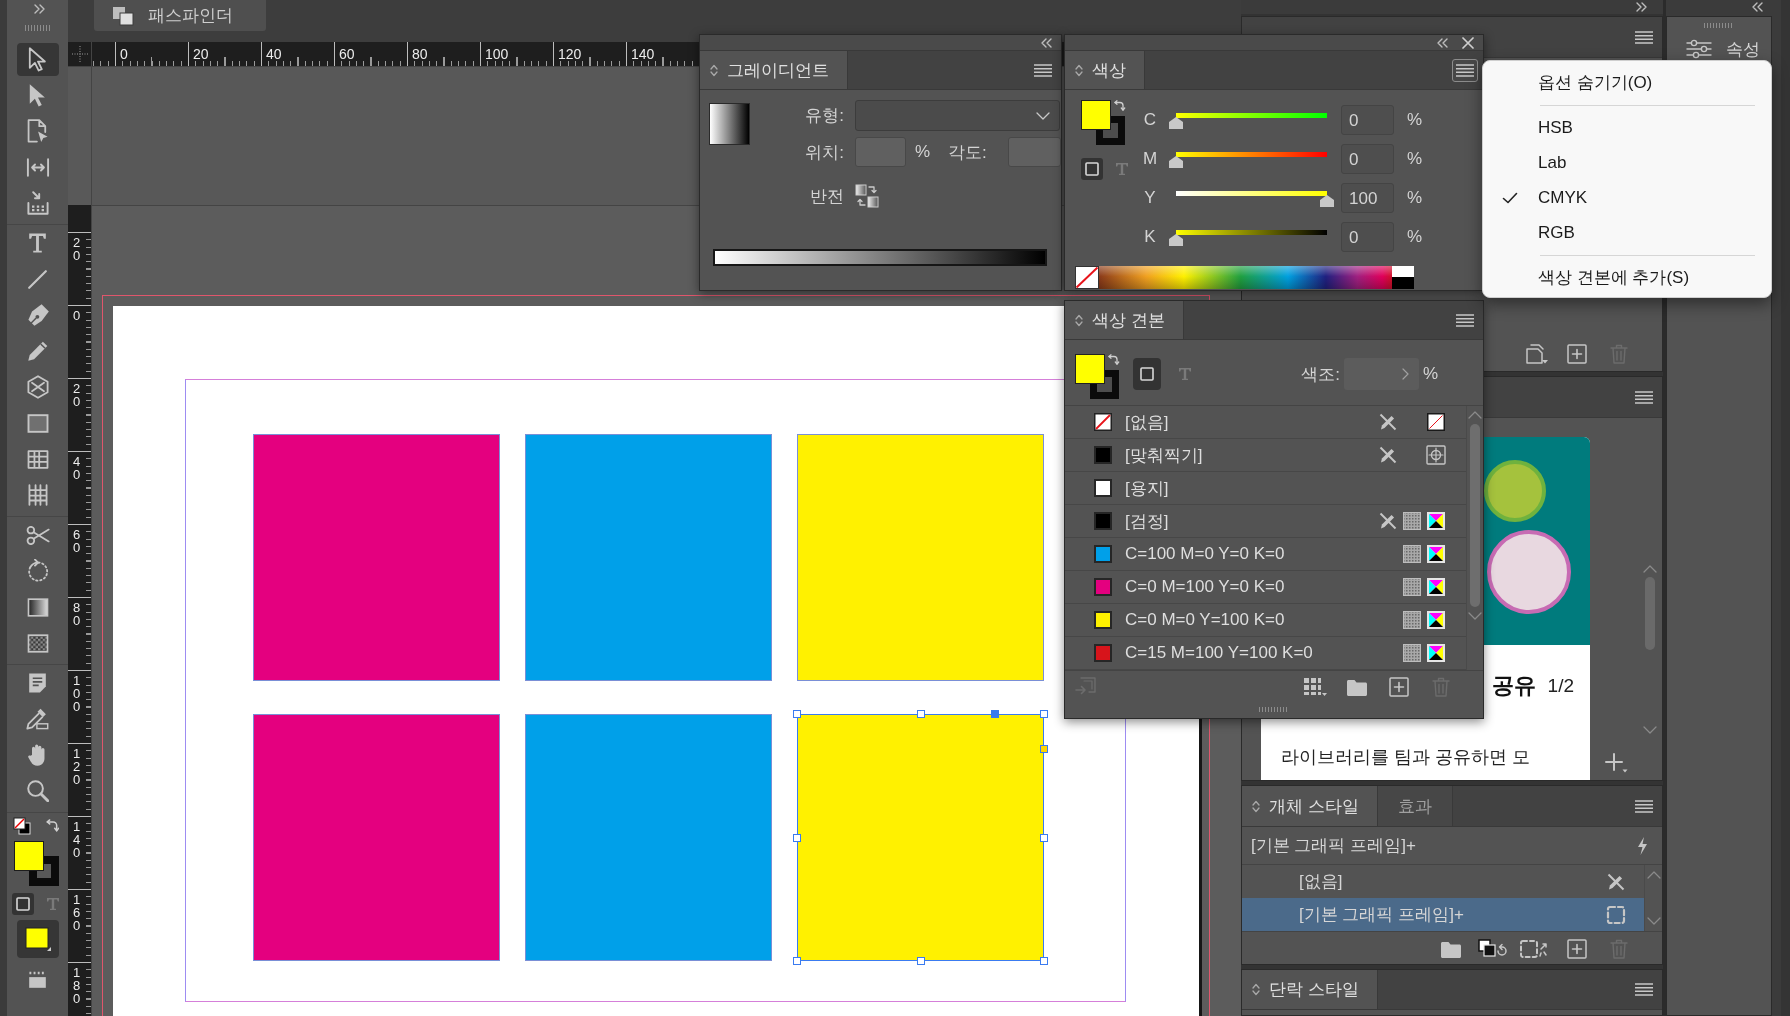 Image resolution: width=1790 pixels, height=1016 pixels. I want to click on card-title: 공유, so click(1513, 686).